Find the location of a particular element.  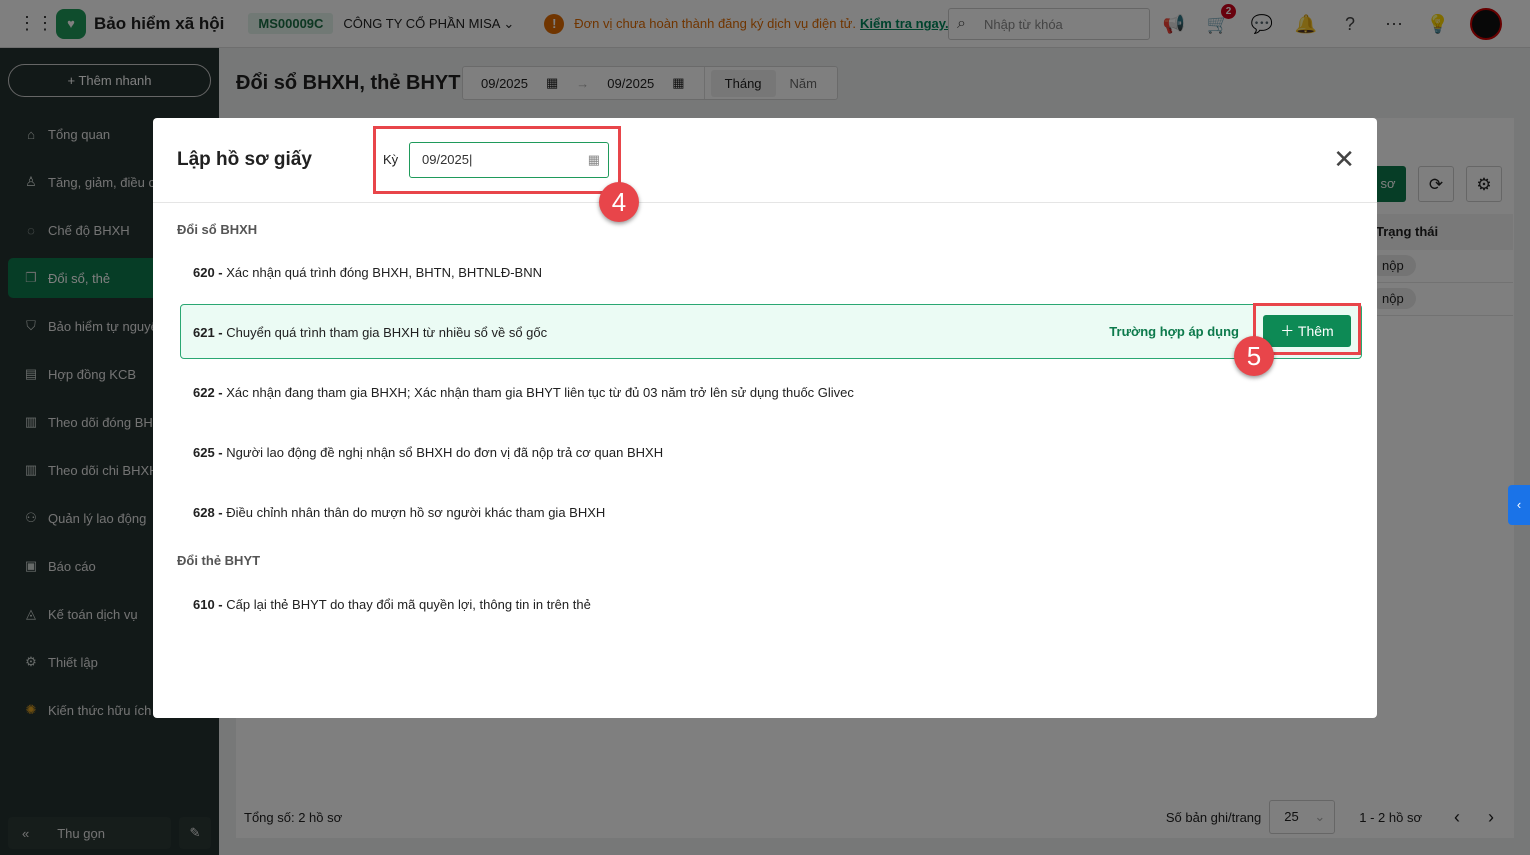

section-title: Đổi sổ BHXH is located at coordinates (217, 229).